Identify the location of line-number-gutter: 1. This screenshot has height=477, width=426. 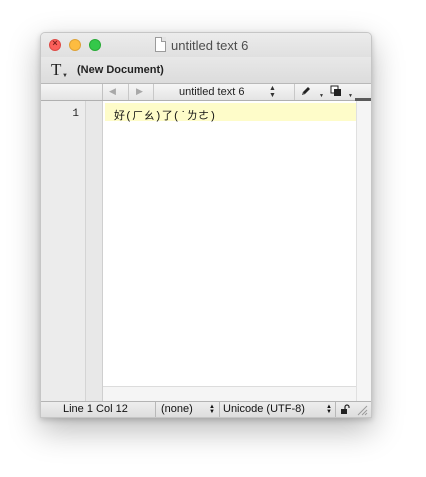
(63, 251).